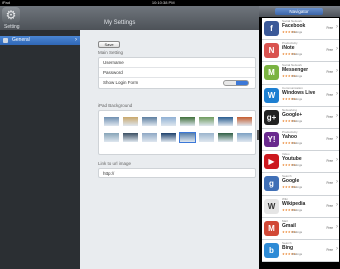  Describe the element at coordinates (295, 70) in the screenshot. I see `app-name: Messenger` at that location.